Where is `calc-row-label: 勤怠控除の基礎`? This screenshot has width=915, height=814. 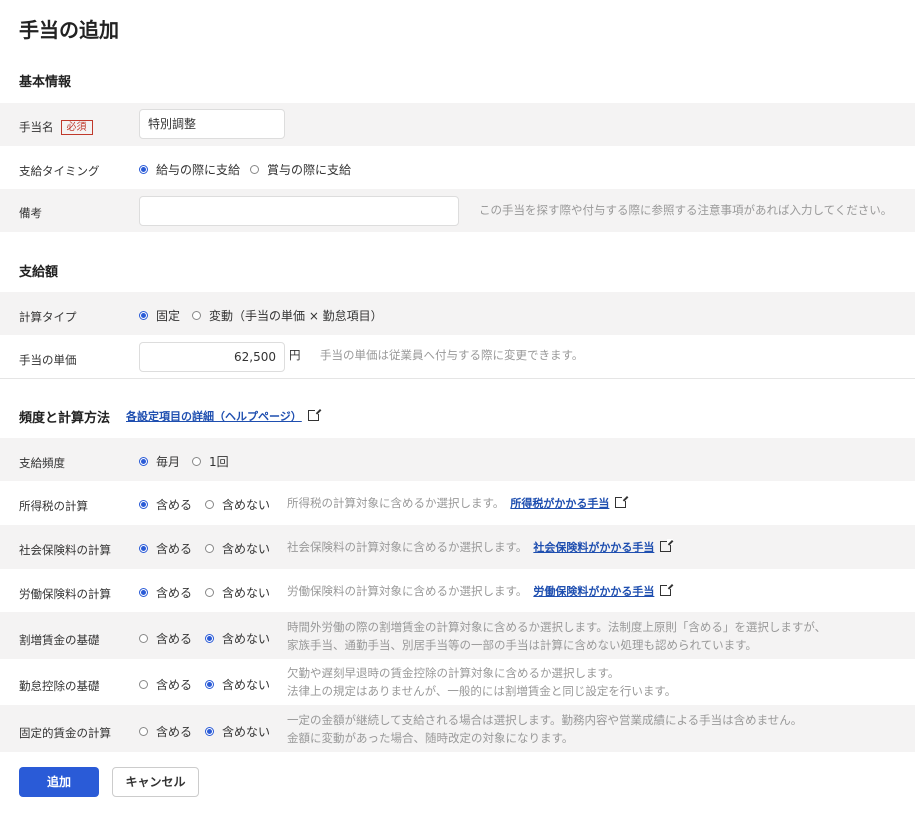 calc-row-label: 勤怠控除の基礎 is located at coordinates (59, 686).